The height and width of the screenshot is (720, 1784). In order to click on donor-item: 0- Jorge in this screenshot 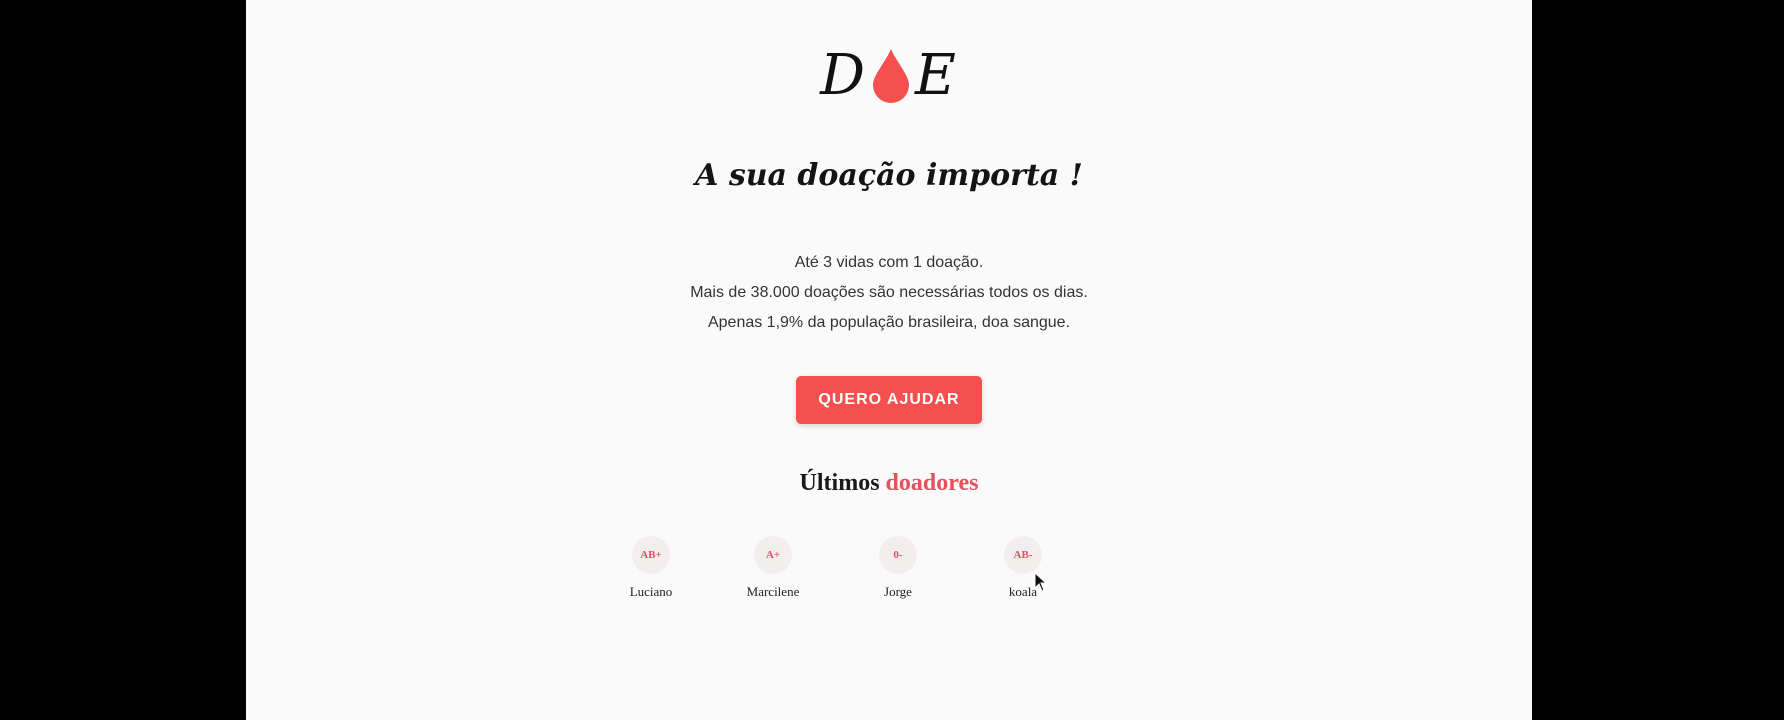, I will do `click(898, 568)`.